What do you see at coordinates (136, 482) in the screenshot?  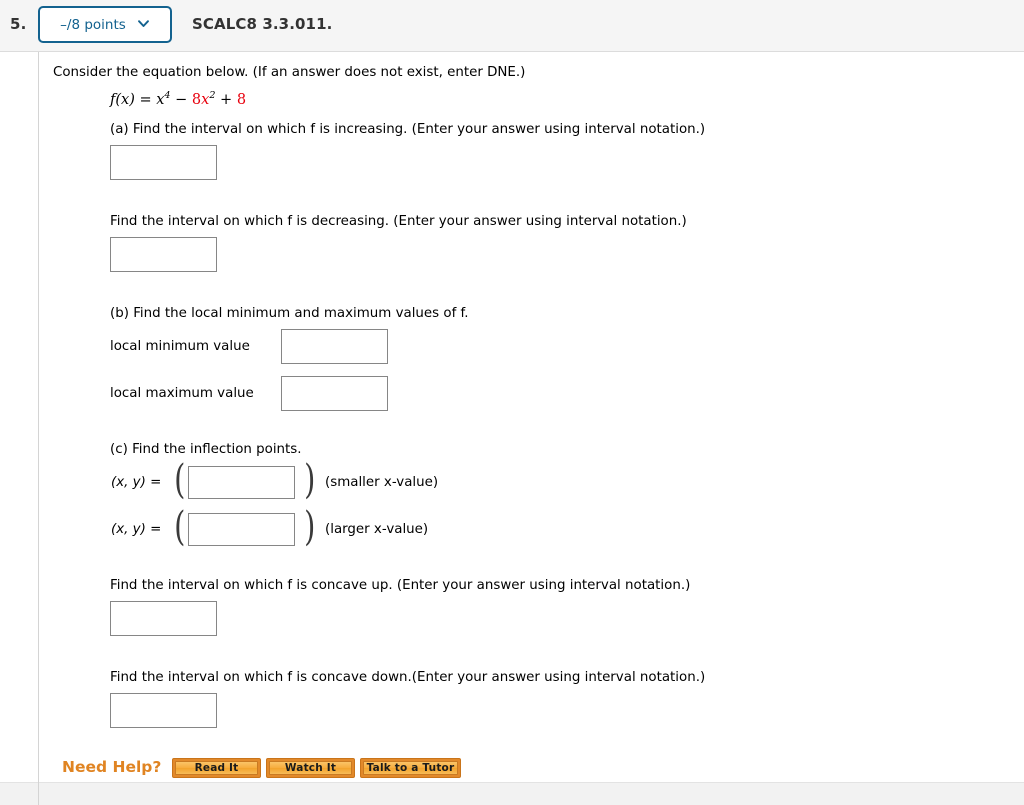 I see `inflection-point-1-prefix: (x, y) =` at bounding box center [136, 482].